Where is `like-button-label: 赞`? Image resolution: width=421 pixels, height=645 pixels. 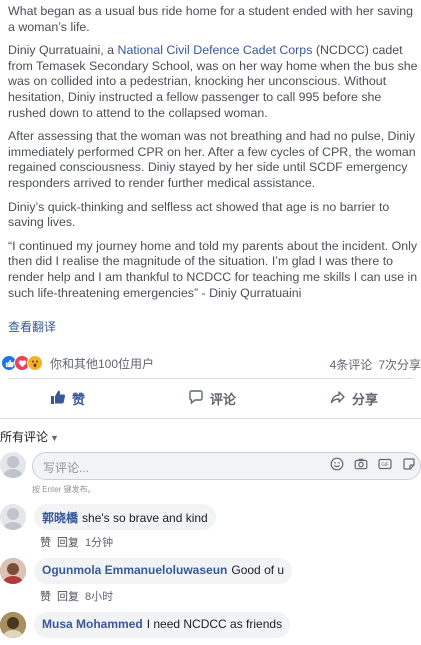
like-button-label: 赞 is located at coordinates (79, 399).